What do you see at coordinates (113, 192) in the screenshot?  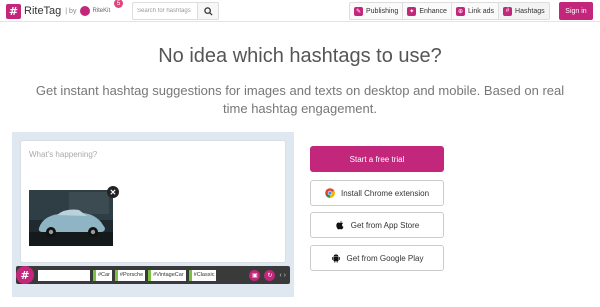 I see `close-icon: ✕` at bounding box center [113, 192].